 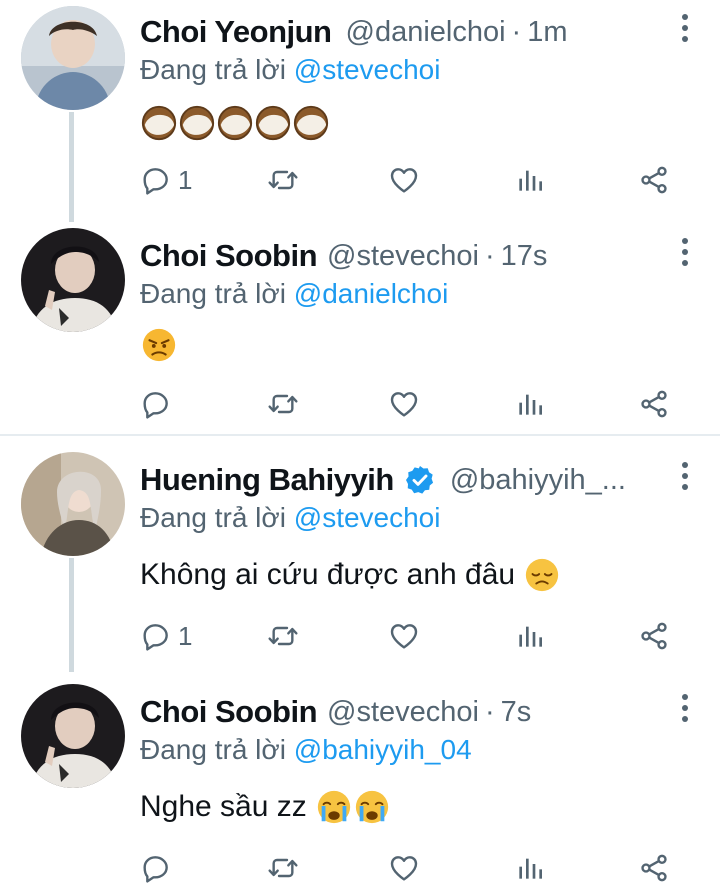 I want to click on verified-badge-icon, so click(x=419, y=480).